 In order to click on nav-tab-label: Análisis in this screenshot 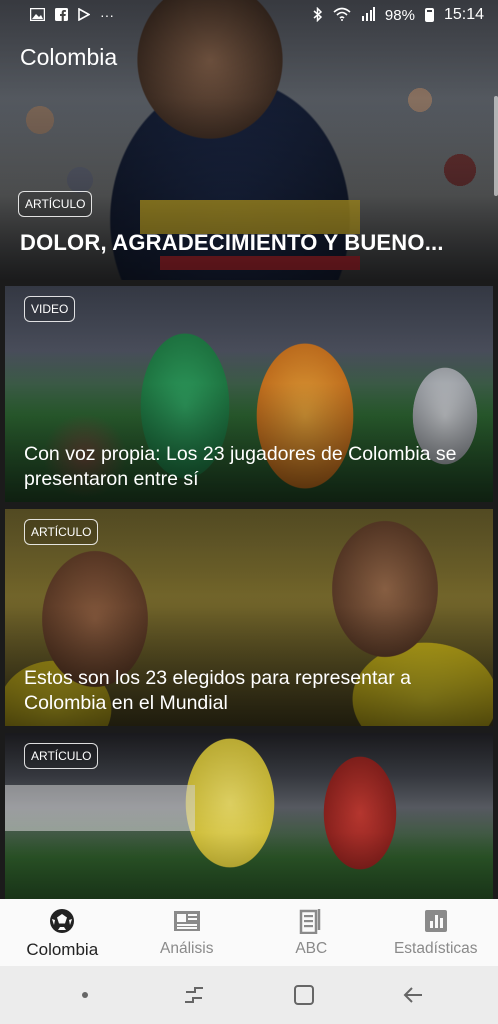, I will do `click(187, 948)`.